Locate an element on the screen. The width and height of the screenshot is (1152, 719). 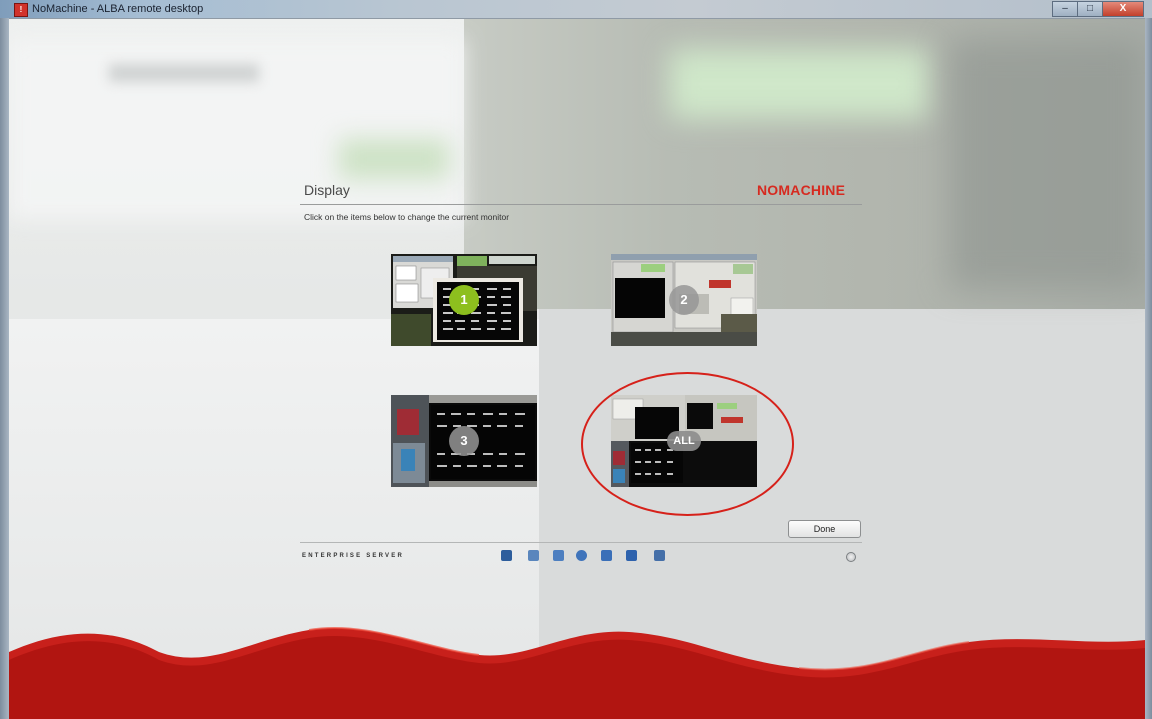
window-frame-left is located at coordinates (4, 368).